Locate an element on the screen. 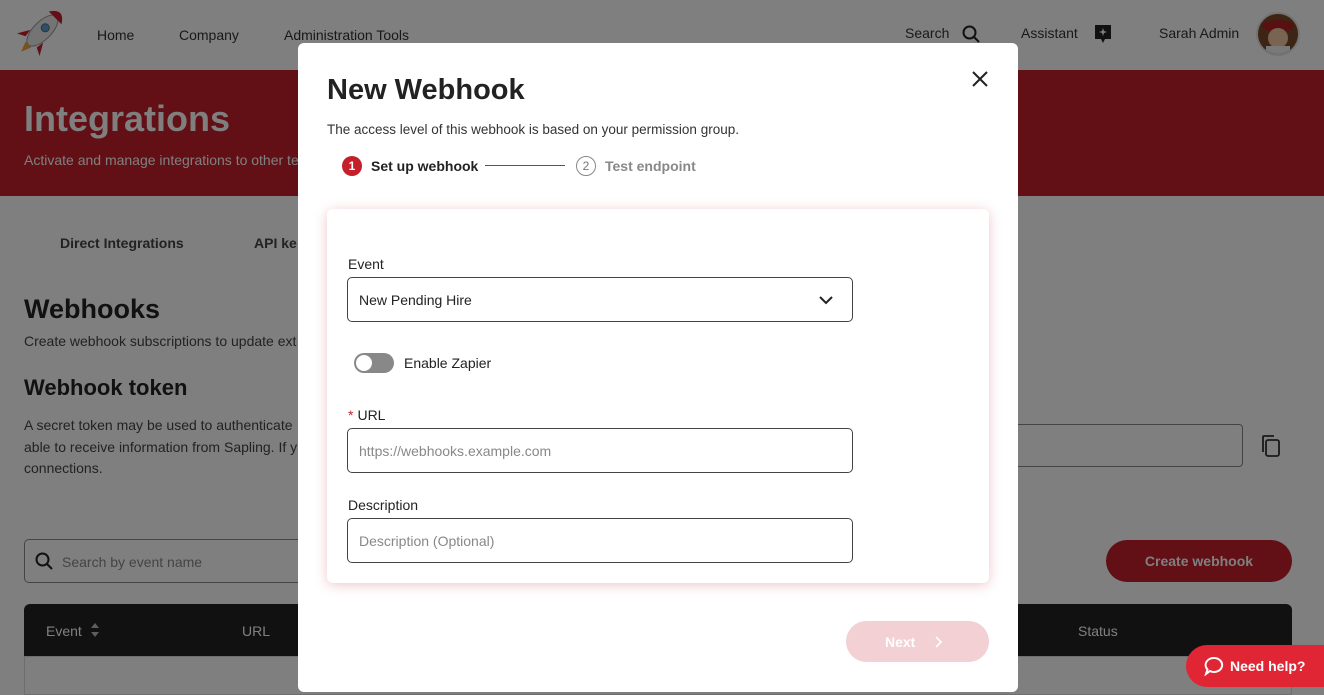 This screenshot has height=695, width=1324. description-label: Description is located at coordinates (383, 505).